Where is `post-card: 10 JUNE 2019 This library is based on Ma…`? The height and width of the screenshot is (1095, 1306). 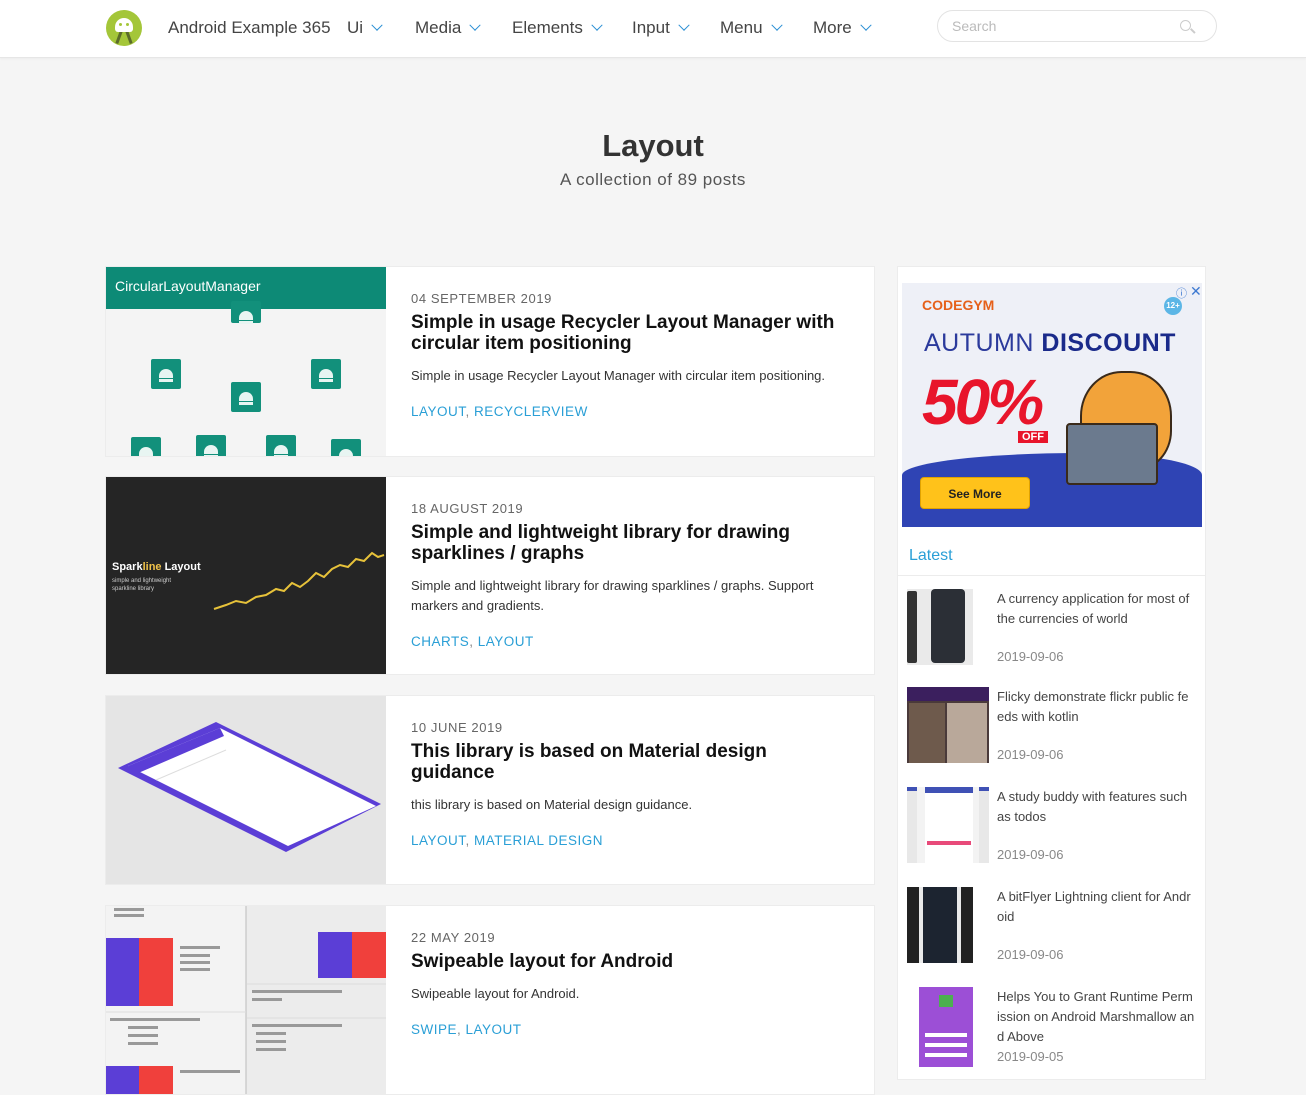 post-card: 10 JUNE 2019 This library is based on Ma… is located at coordinates (490, 790).